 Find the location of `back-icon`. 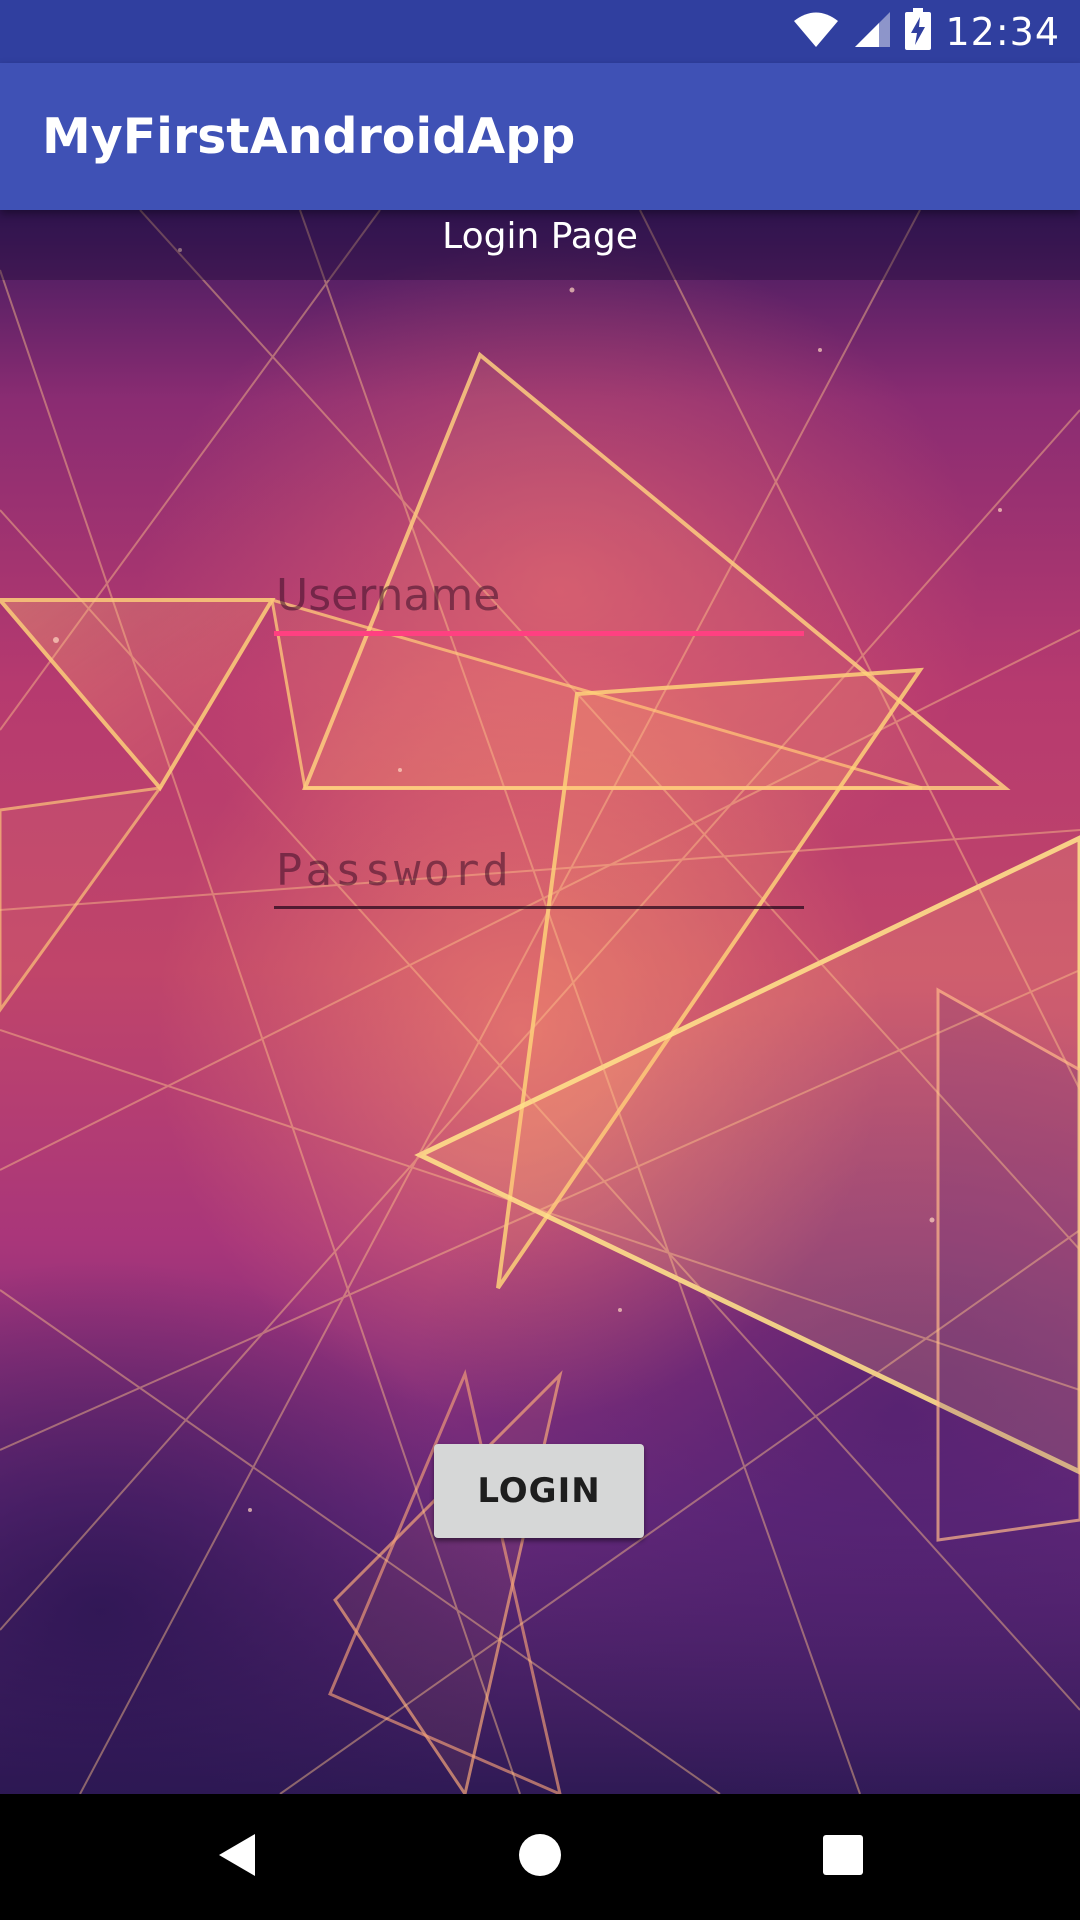

back-icon is located at coordinates (237, 1857).